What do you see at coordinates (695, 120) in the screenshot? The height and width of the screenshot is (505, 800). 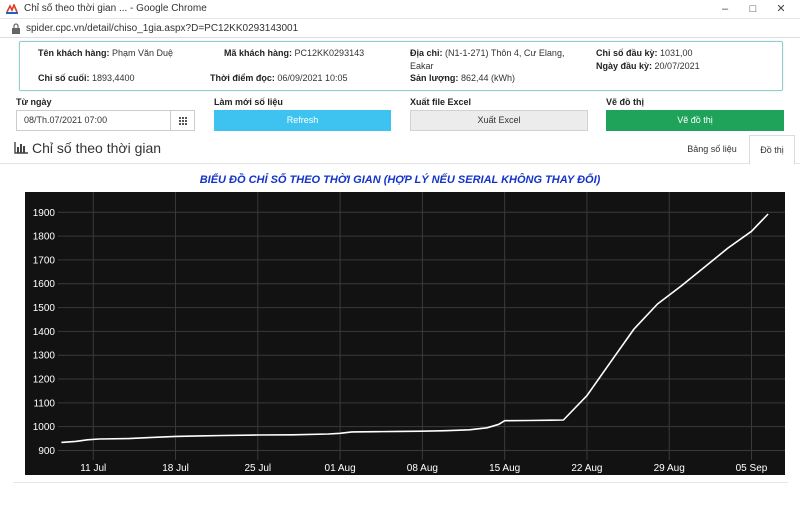 I see `draw-chart-button: Vẽ đồ thị` at bounding box center [695, 120].